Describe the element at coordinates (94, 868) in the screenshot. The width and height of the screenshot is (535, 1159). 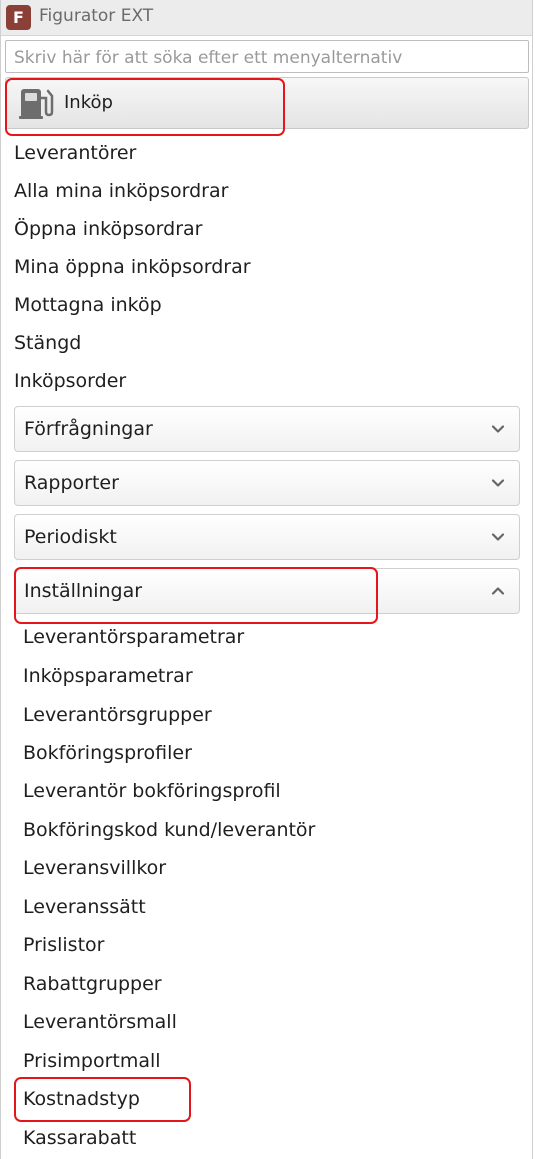
I see `menu-item-leveransvillkor: Leveransvillkor` at that location.